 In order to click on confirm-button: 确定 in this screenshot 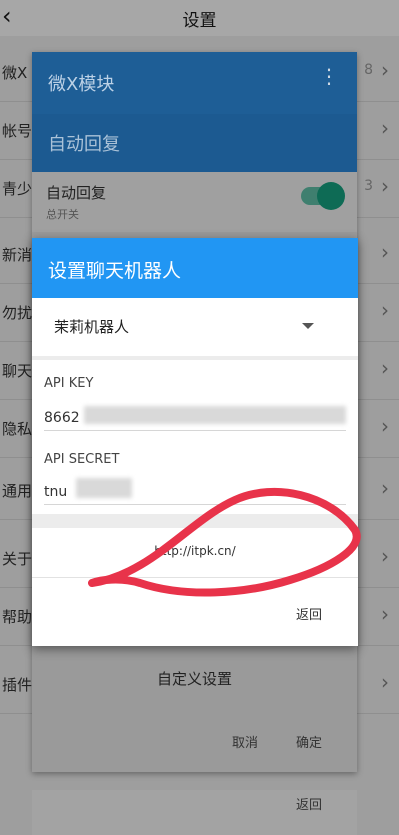, I will do `click(309, 741)`.